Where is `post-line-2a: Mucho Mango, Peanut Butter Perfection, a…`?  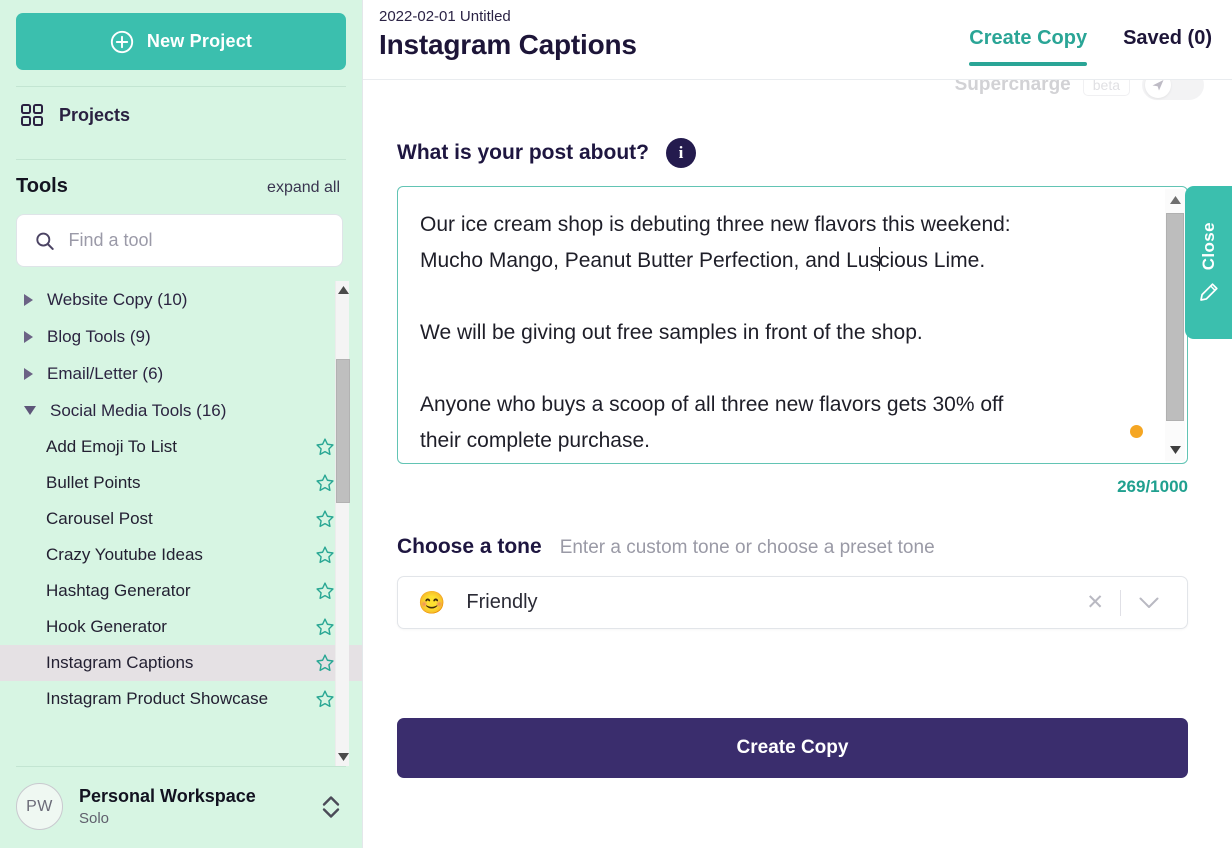
post-line-2a: Mucho Mango, Peanut Butter Perfection, a… is located at coordinates (650, 260).